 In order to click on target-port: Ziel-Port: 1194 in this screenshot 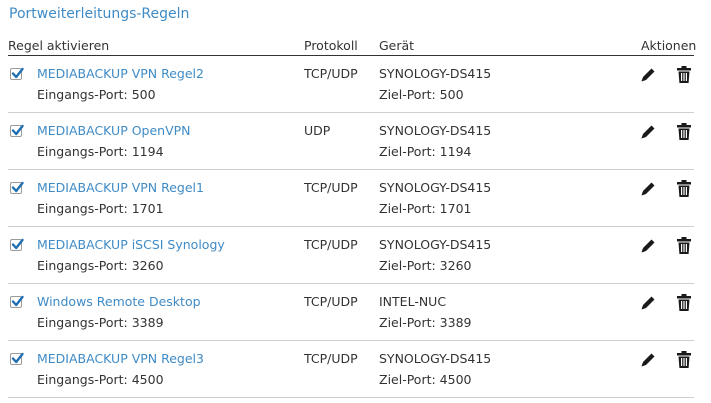, I will do `click(425, 151)`.